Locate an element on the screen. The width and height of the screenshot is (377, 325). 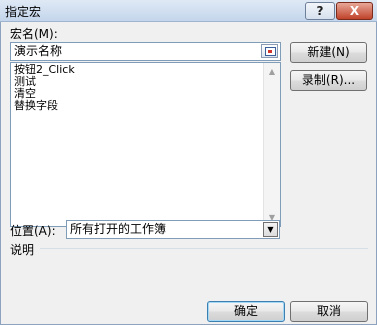
macro-list-items: 按钮2_Click 测试 清空 替换字段 is located at coordinates (138, 88).